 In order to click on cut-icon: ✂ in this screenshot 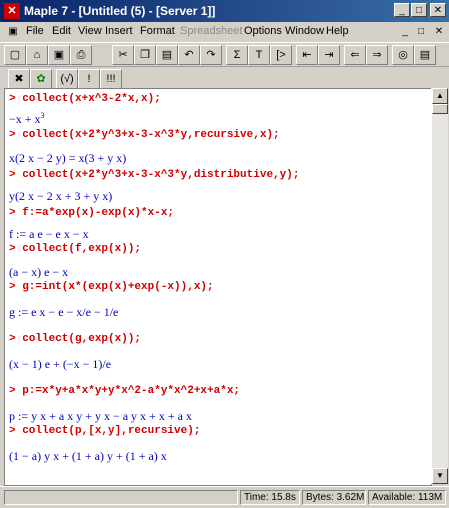, I will do `click(123, 55)`.